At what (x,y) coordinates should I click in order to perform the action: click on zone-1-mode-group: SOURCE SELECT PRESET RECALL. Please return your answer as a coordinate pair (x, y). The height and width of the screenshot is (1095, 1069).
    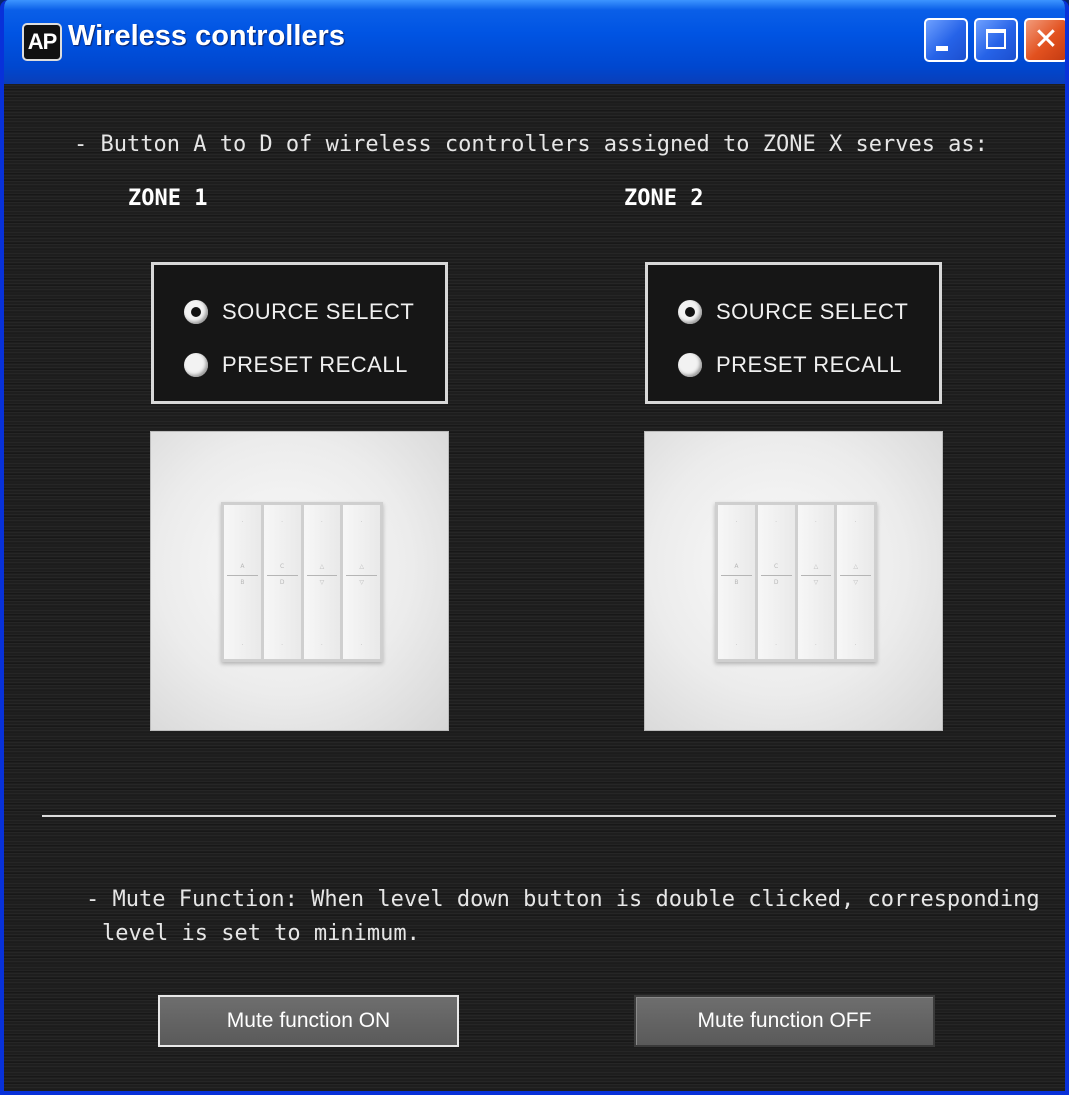
    Looking at the image, I should click on (299, 333).